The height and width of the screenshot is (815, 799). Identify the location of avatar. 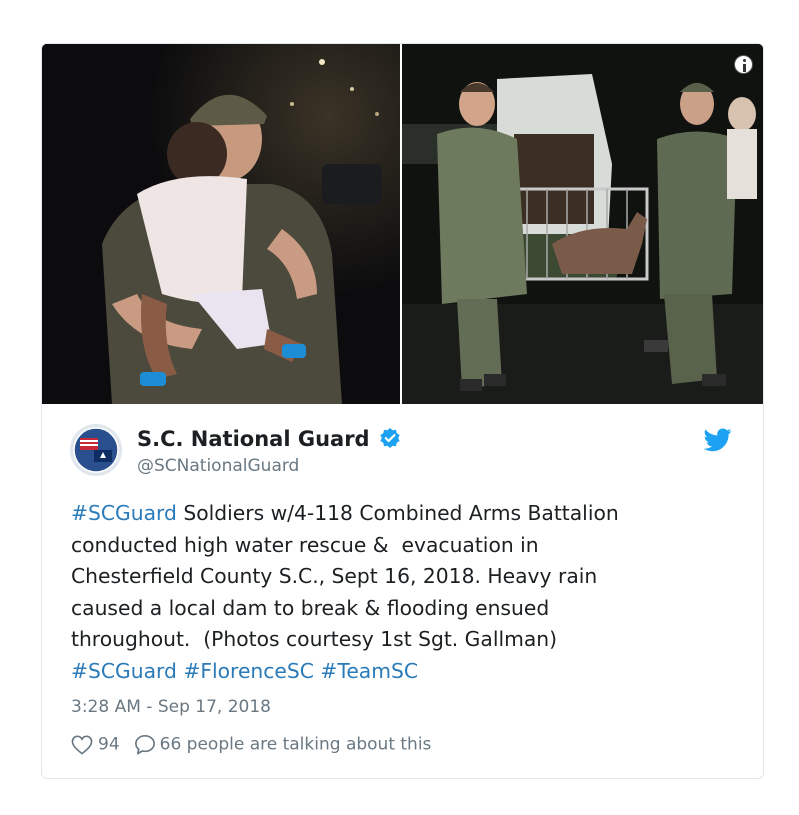
(96, 450).